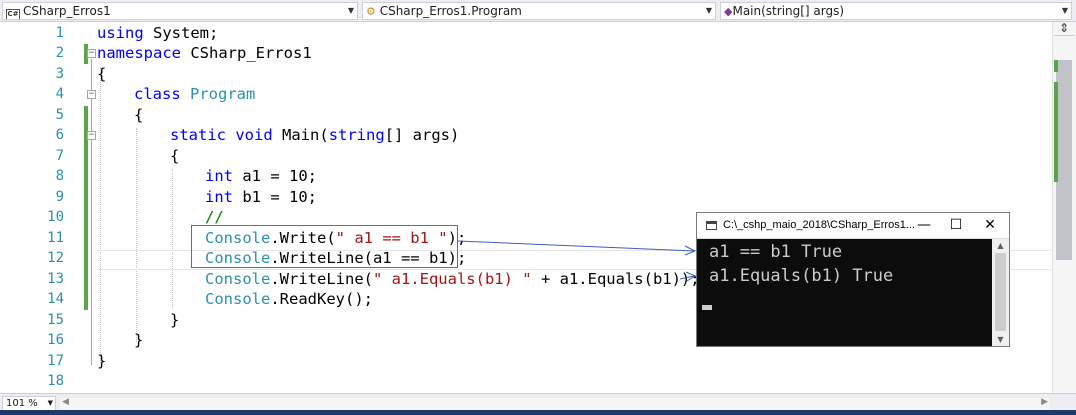 This screenshot has height=415, width=1076. Describe the element at coordinates (801, 276) in the screenshot. I see `console-output-line: a1.Equals(b1) True` at that location.